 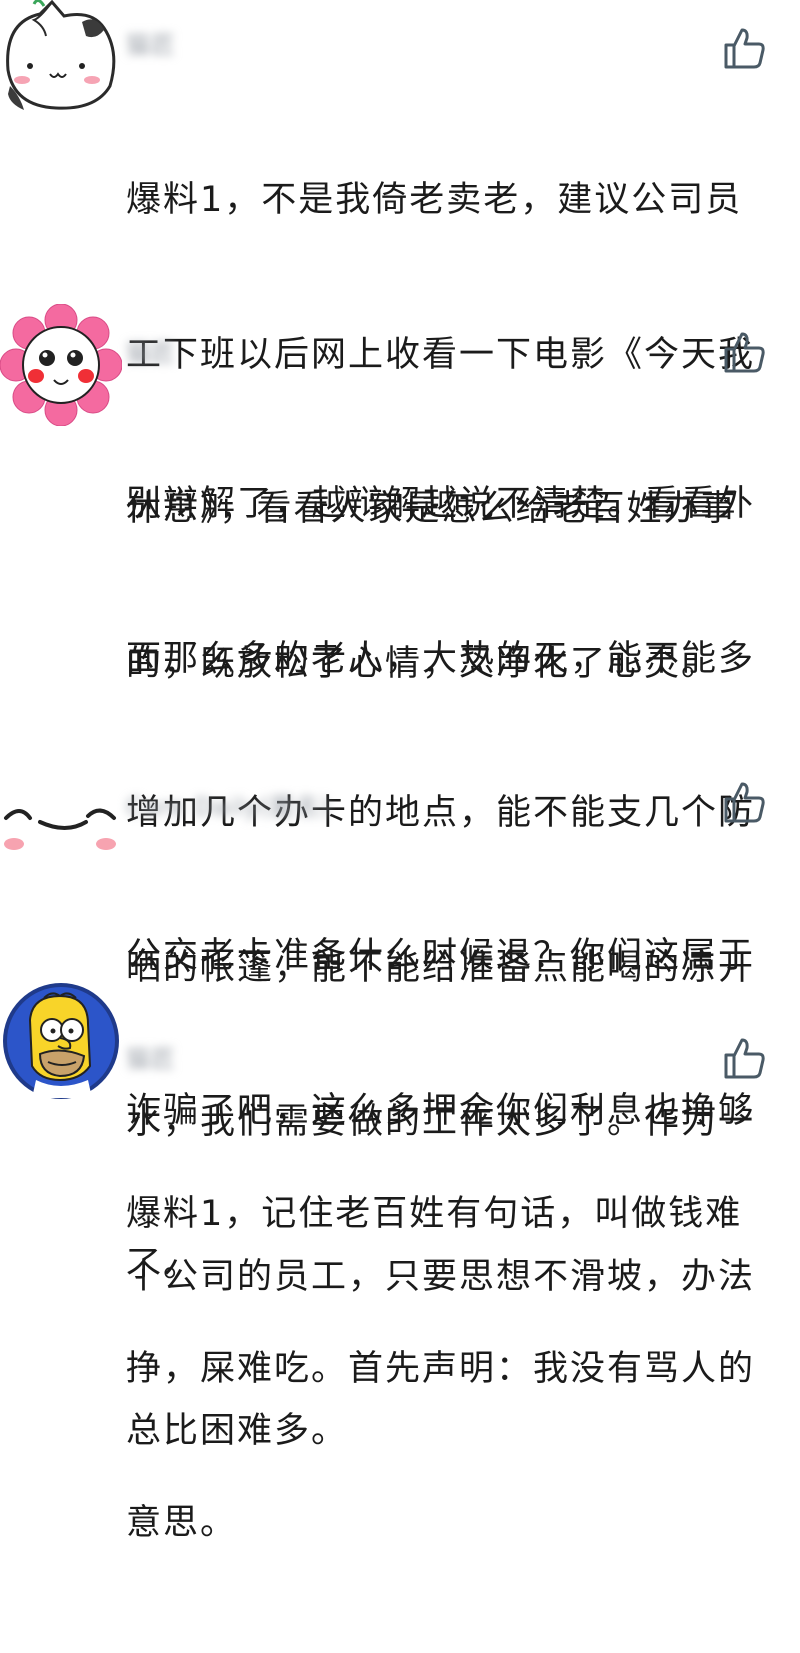 I want to click on comment-line: 爆料1，记住老百姓有句话，叫做钱难, so click(x=434, y=1214).